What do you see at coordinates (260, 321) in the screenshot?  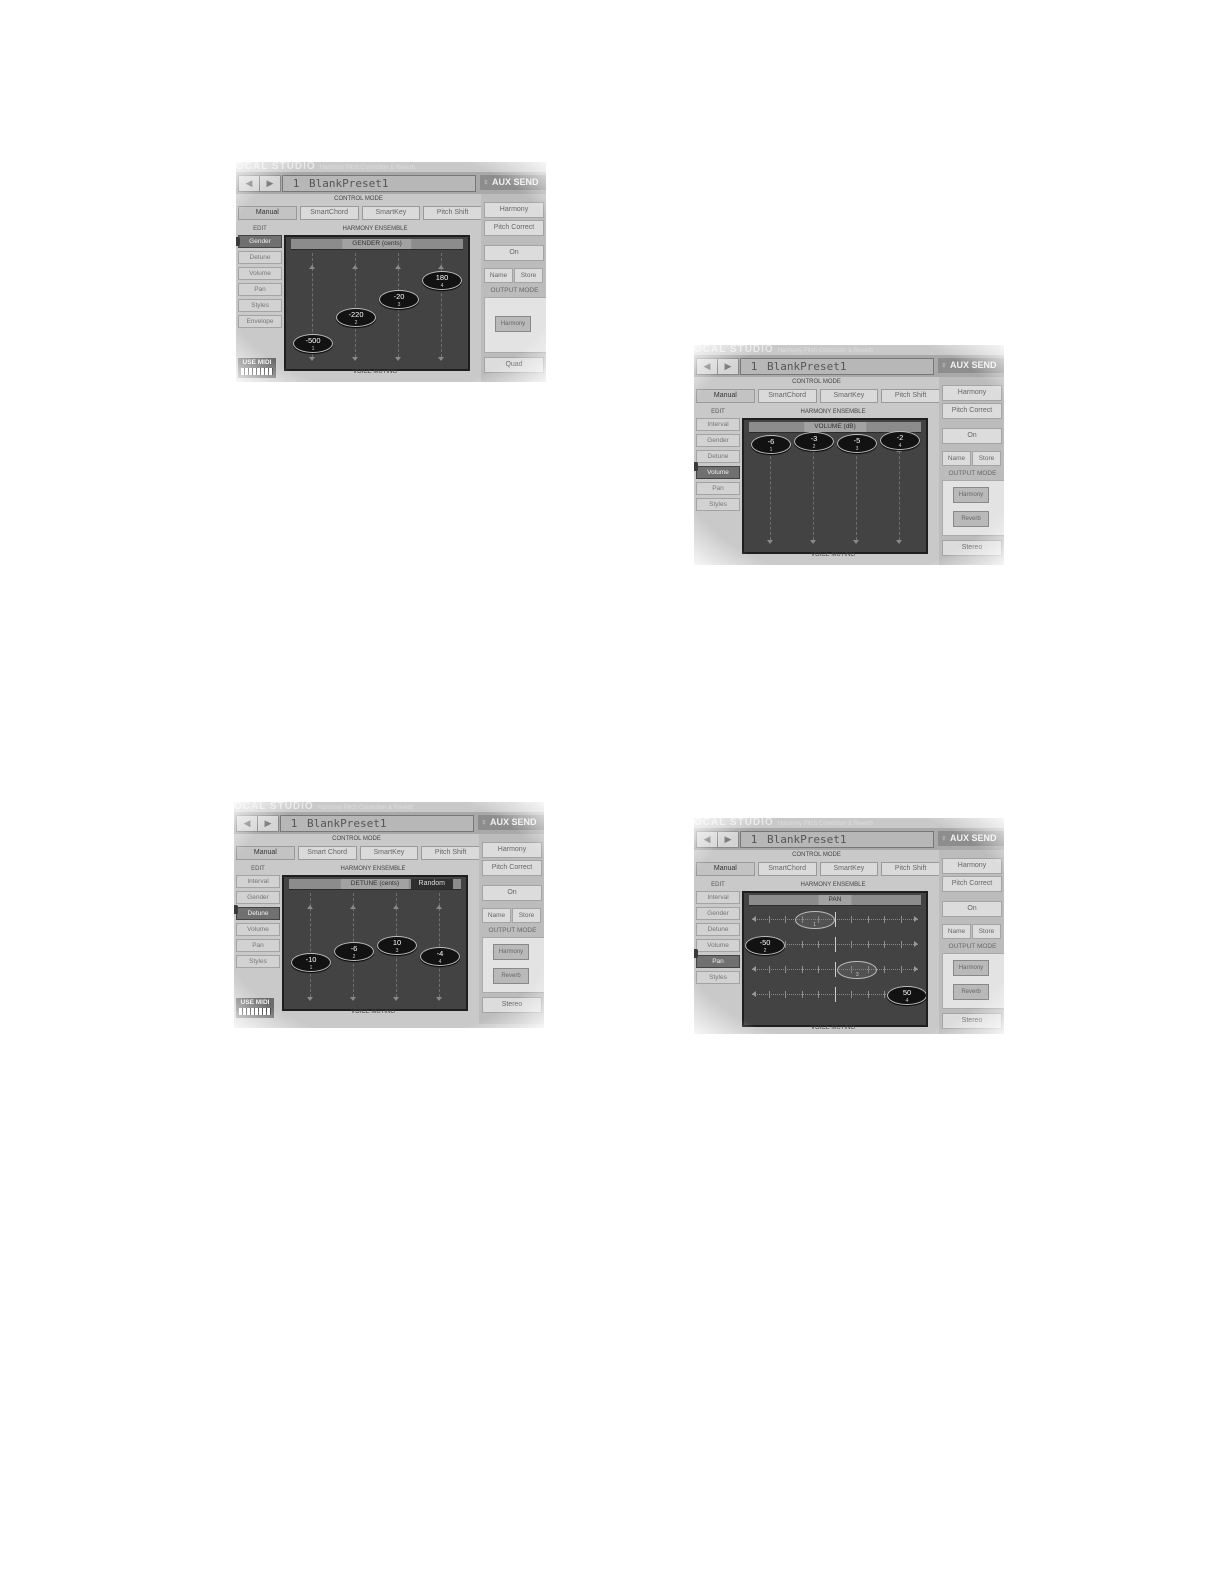 I see `edit-item-envelope: Envelope` at bounding box center [260, 321].